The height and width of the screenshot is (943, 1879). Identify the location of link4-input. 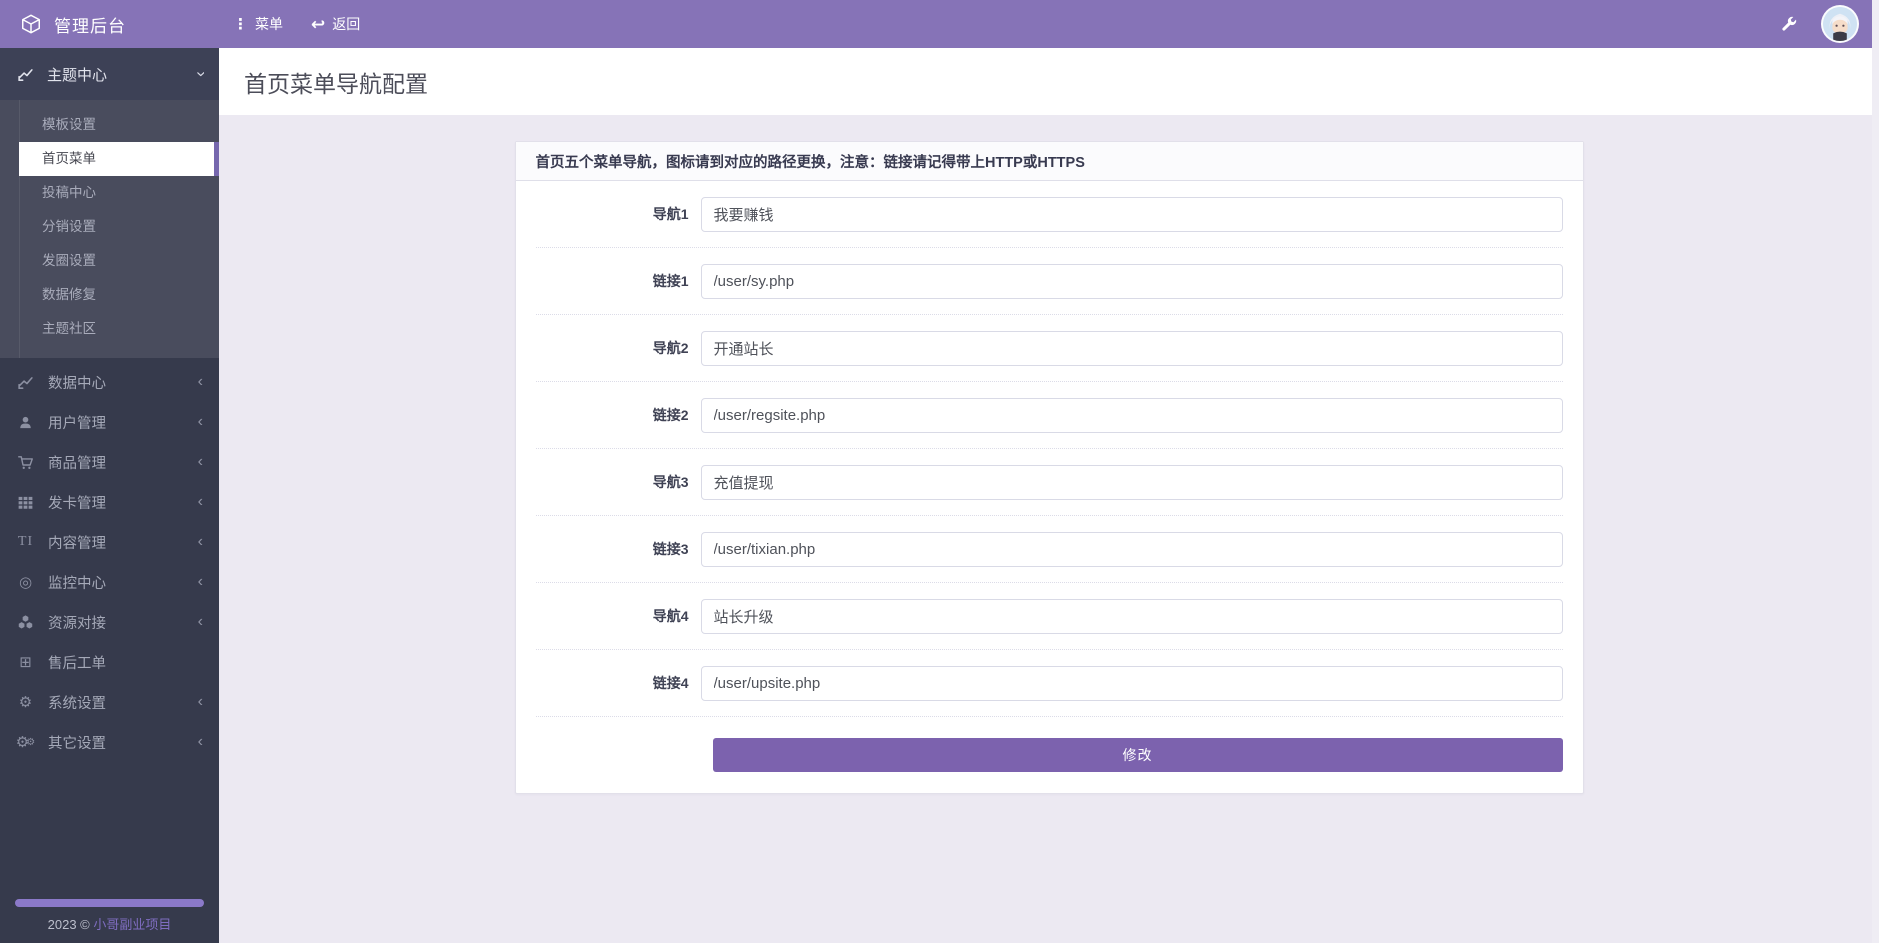
(1131, 683).